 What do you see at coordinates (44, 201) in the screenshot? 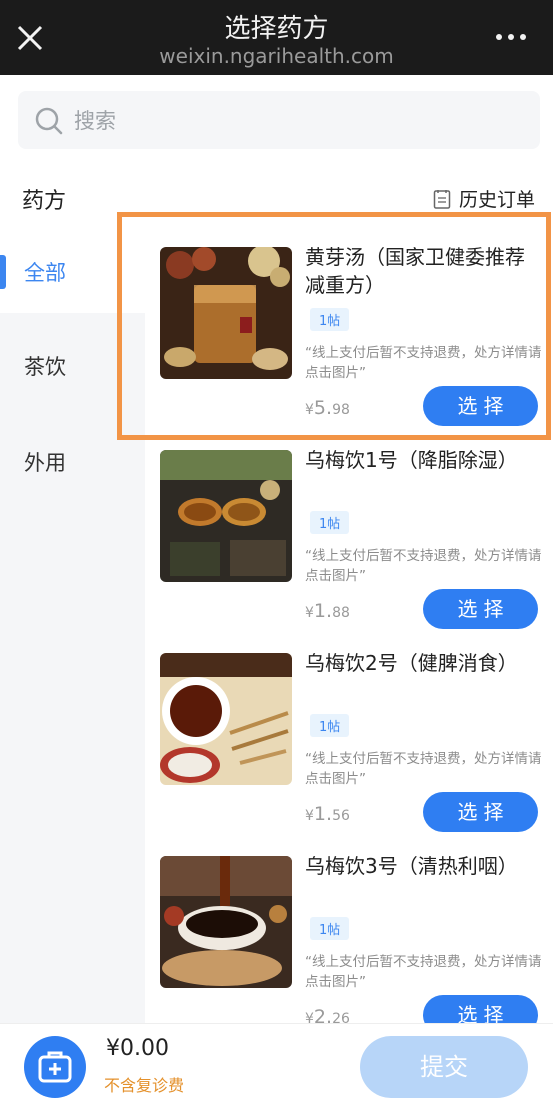
I see `section-title: 药方` at bounding box center [44, 201].